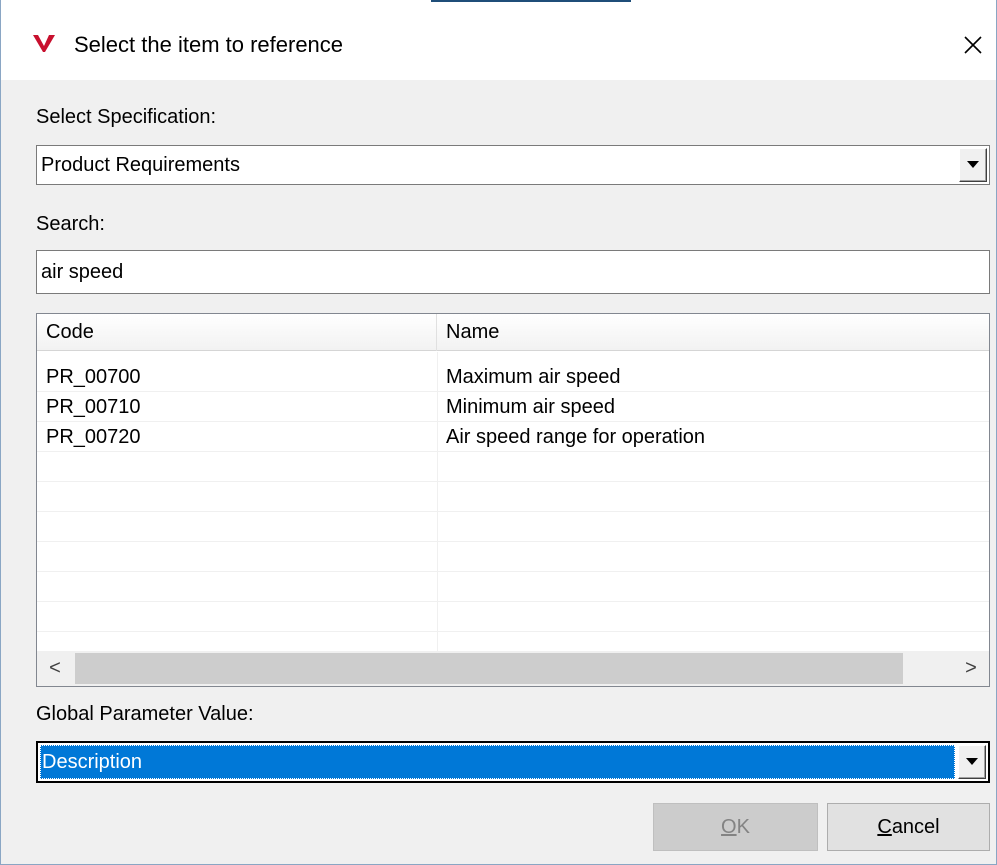 The height and width of the screenshot is (865, 997). Describe the element at coordinates (93, 436) in the screenshot. I see `row-code: PR_00720` at that location.